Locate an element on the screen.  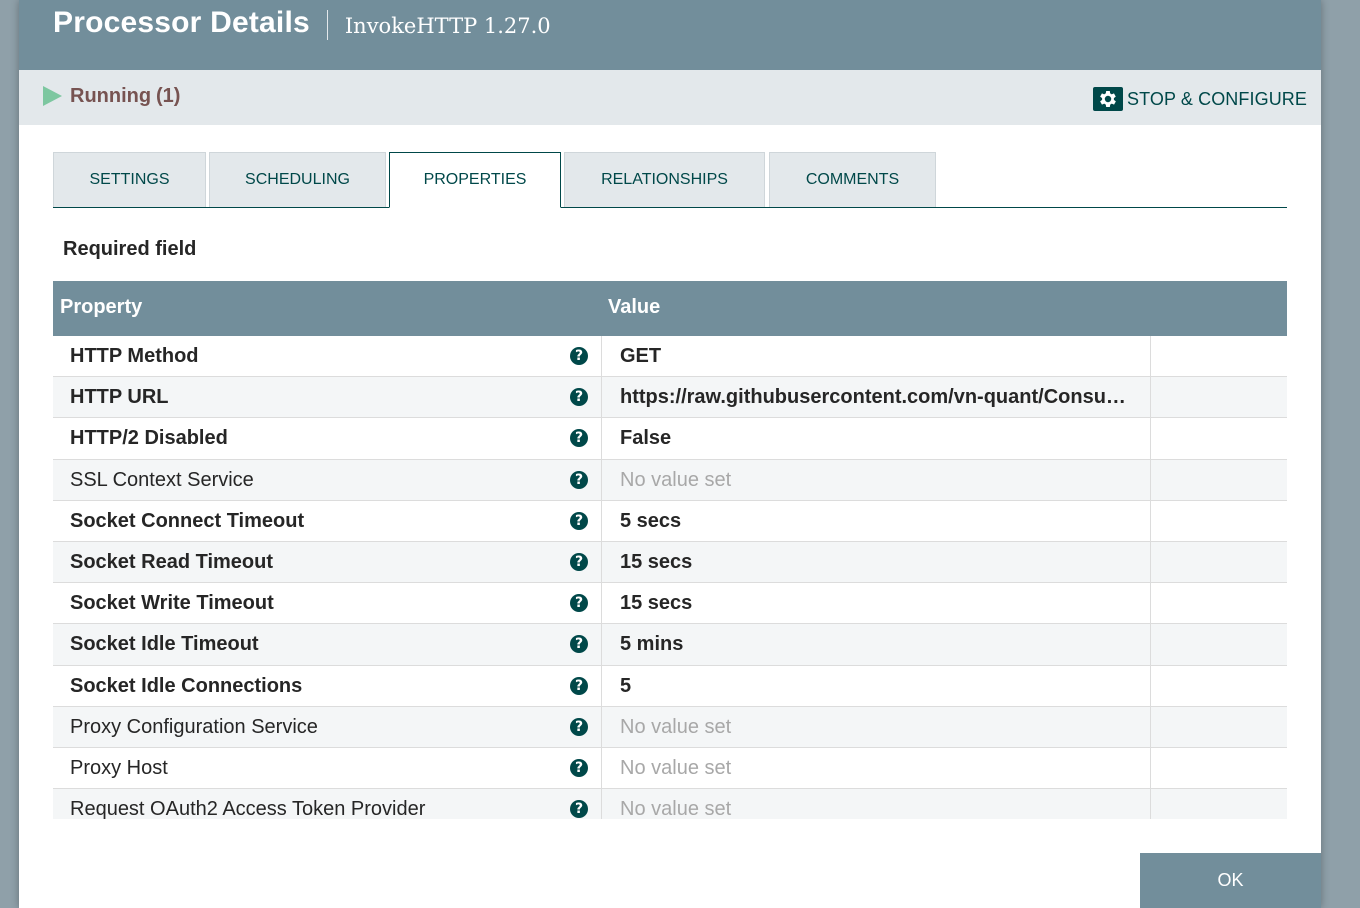
property-name: SSL Context Service is located at coordinates (162, 479).